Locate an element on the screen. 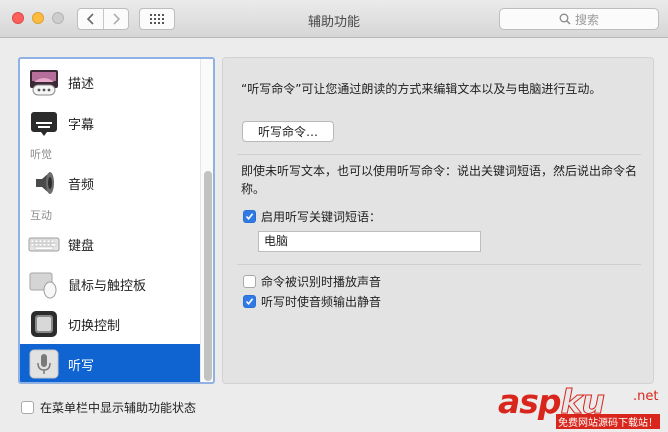  watermark-logo: aspku .net 免费网站源码下载站！ is located at coordinates (579, 405).